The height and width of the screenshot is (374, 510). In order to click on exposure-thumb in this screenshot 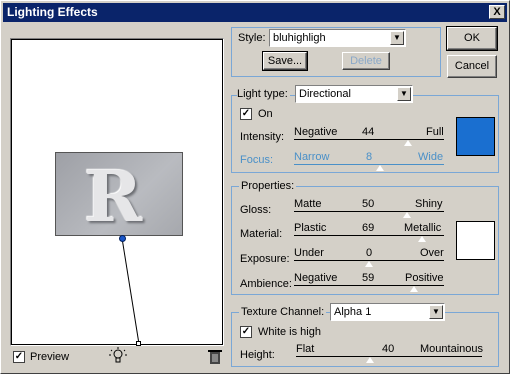, I will do `click(369, 264)`.